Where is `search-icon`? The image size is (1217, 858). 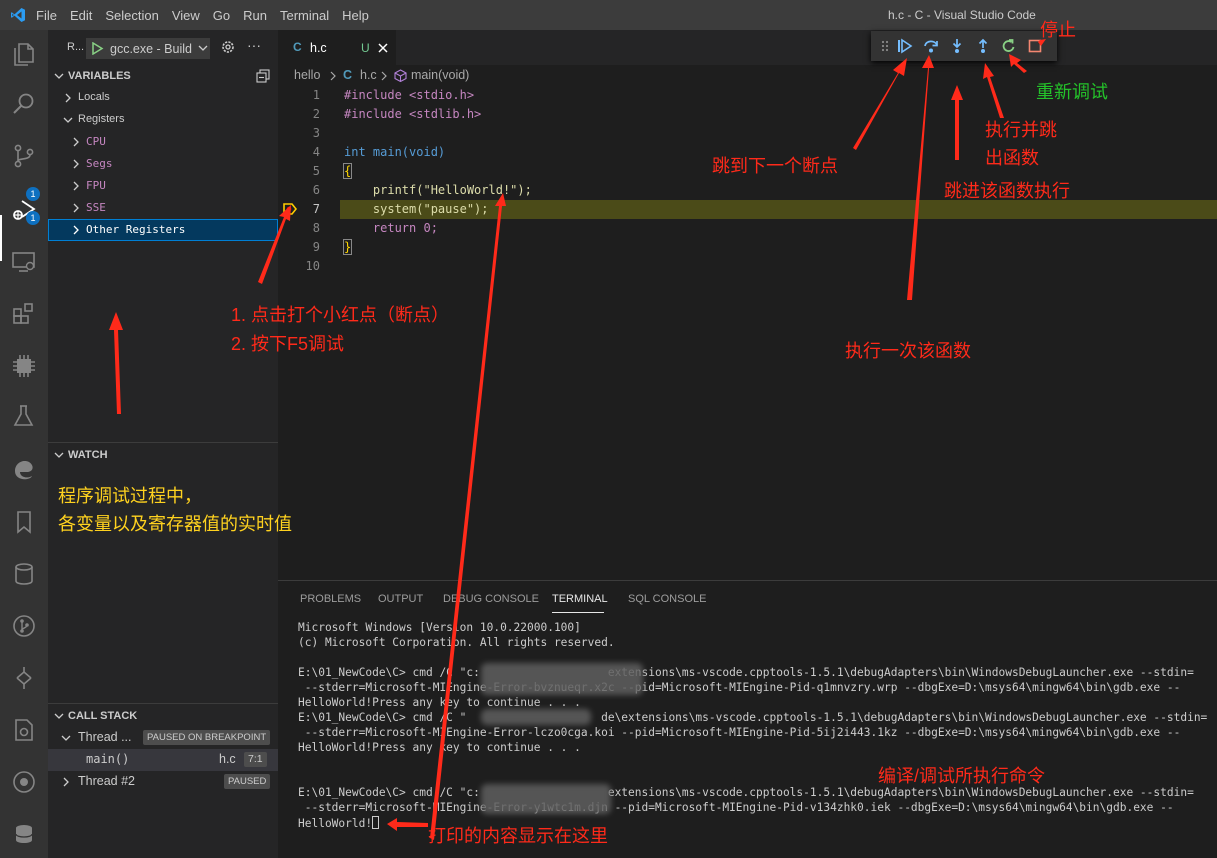
search-icon is located at coordinates (24, 104).